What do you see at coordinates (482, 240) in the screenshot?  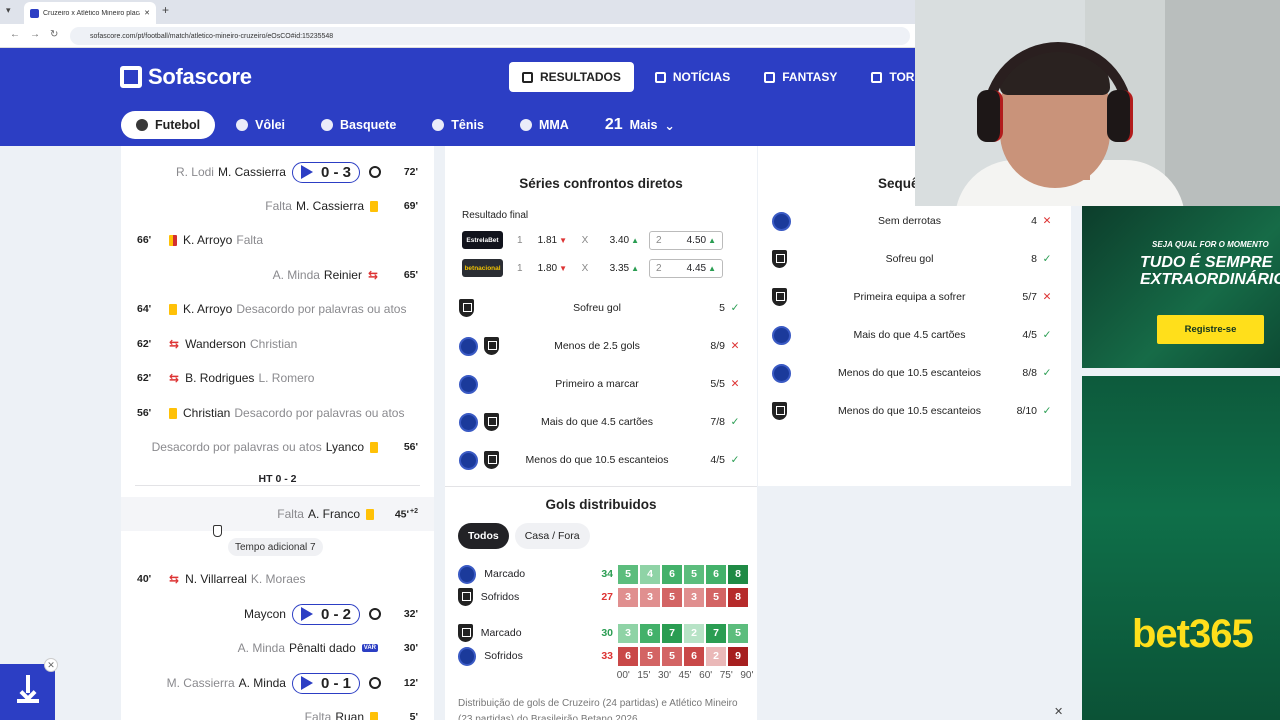 I see `bookmaker-logo: EstrelaBet` at bounding box center [482, 240].